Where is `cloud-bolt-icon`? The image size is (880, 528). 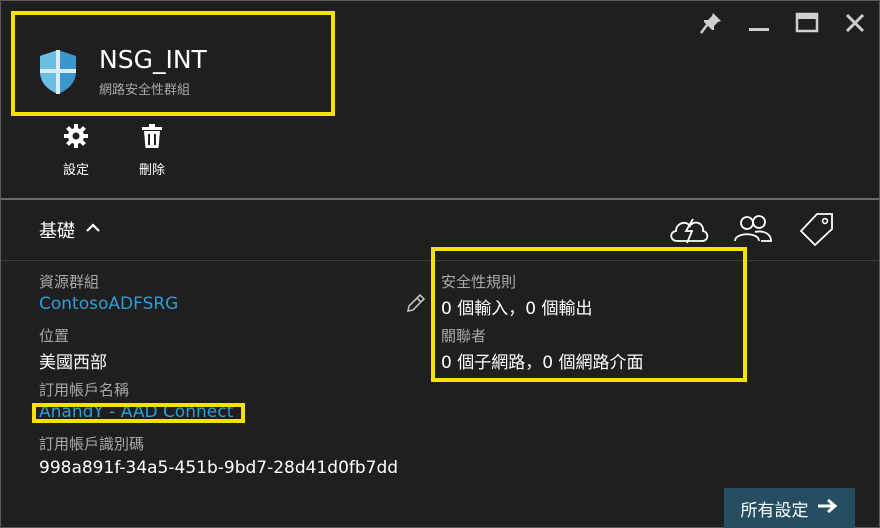
cloud-bolt-icon is located at coordinates (689, 229).